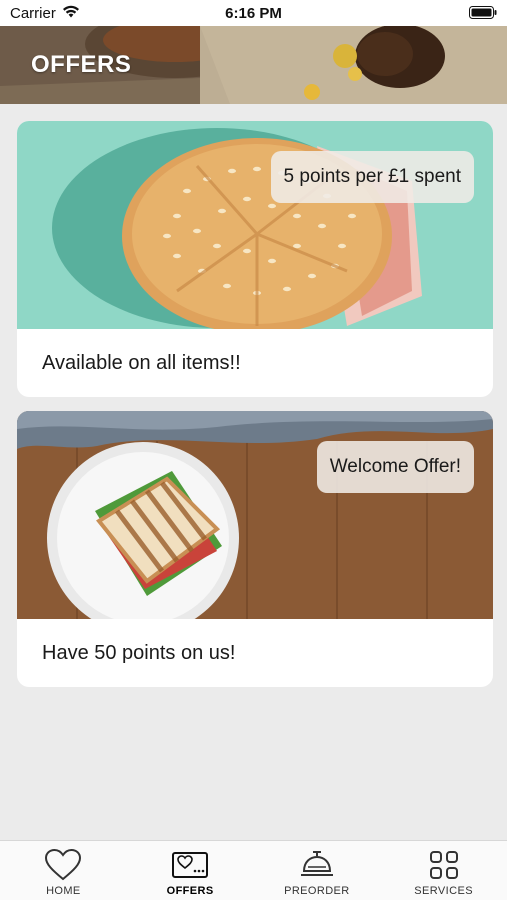  Describe the element at coordinates (317, 891) in the screenshot. I see `tab-label: PREORDER` at that location.